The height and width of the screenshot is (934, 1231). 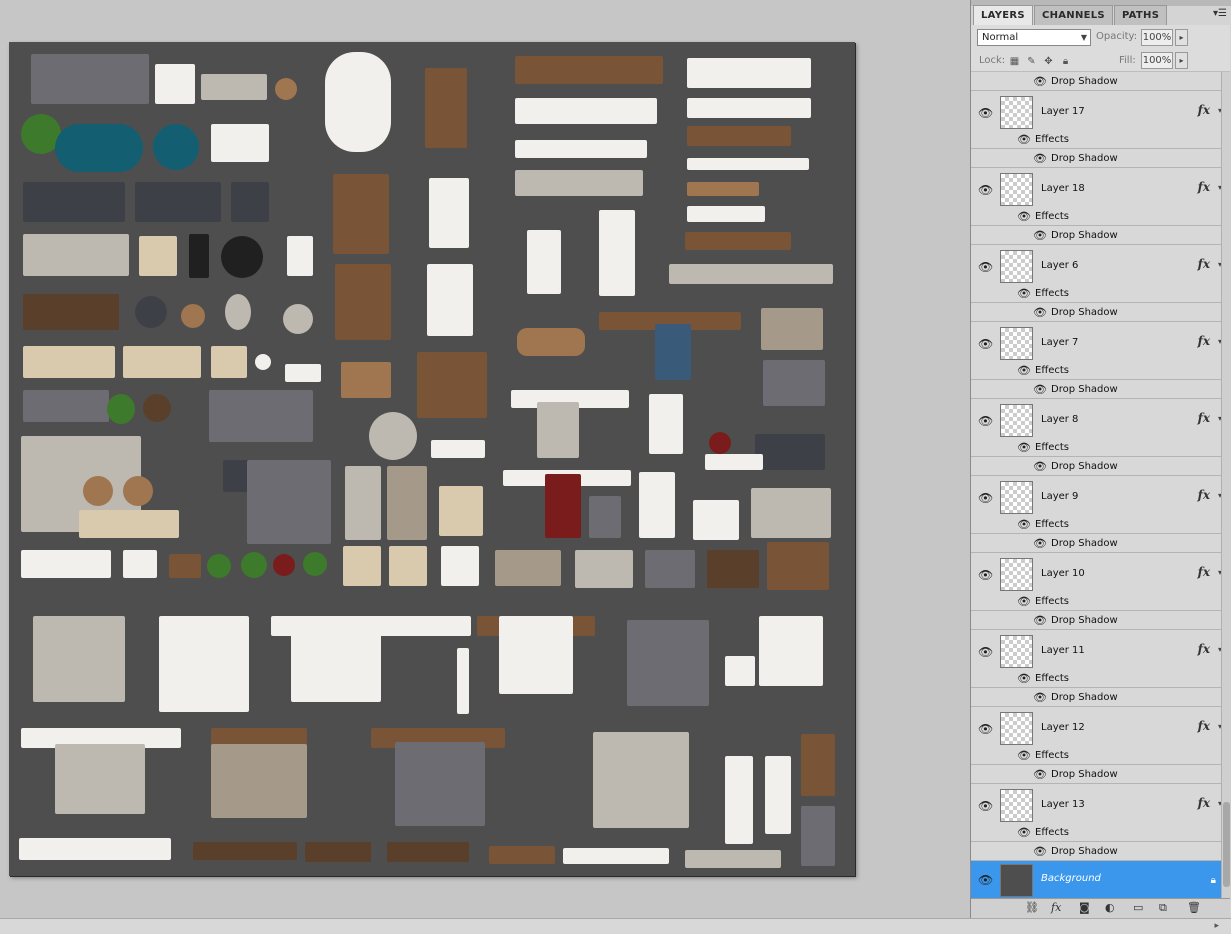 What do you see at coordinates (1110, 907) in the screenshot?
I see `adjustment-layer-icon: ◐` at bounding box center [1110, 907].